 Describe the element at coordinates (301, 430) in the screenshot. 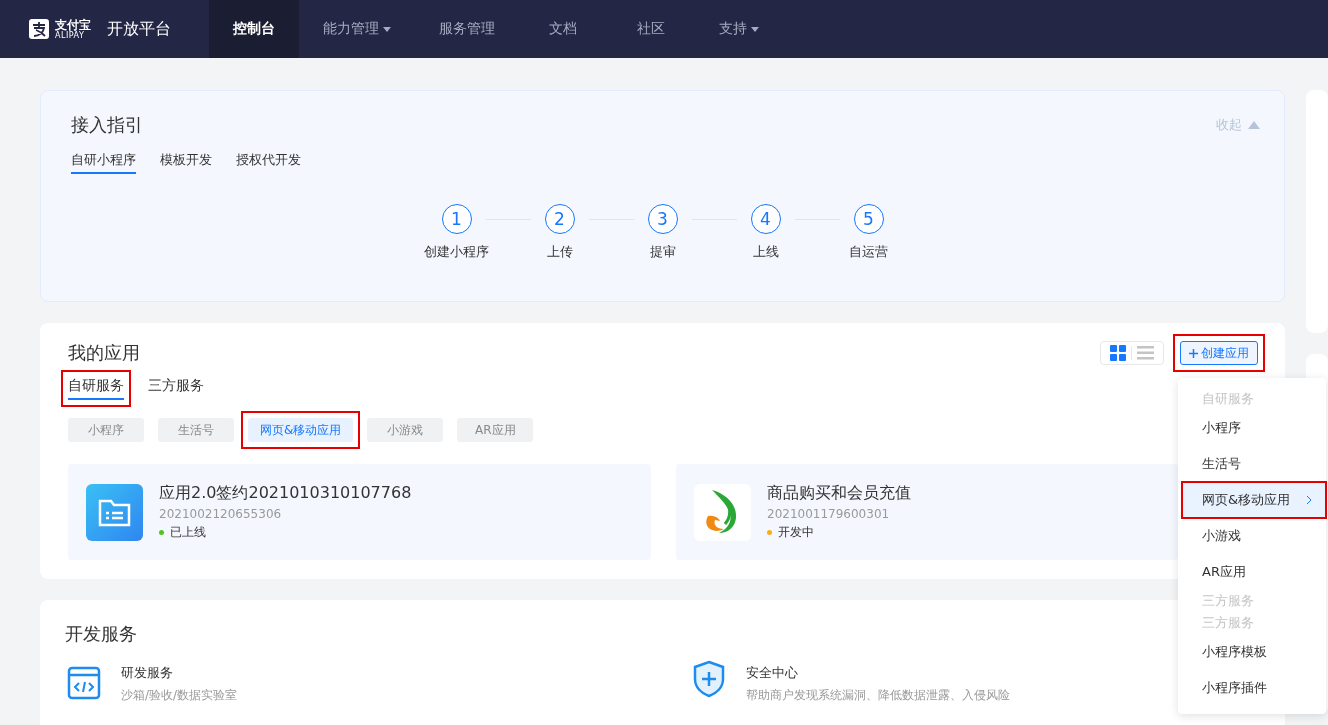

I see `filter-chip: 网页&移动应用` at that location.